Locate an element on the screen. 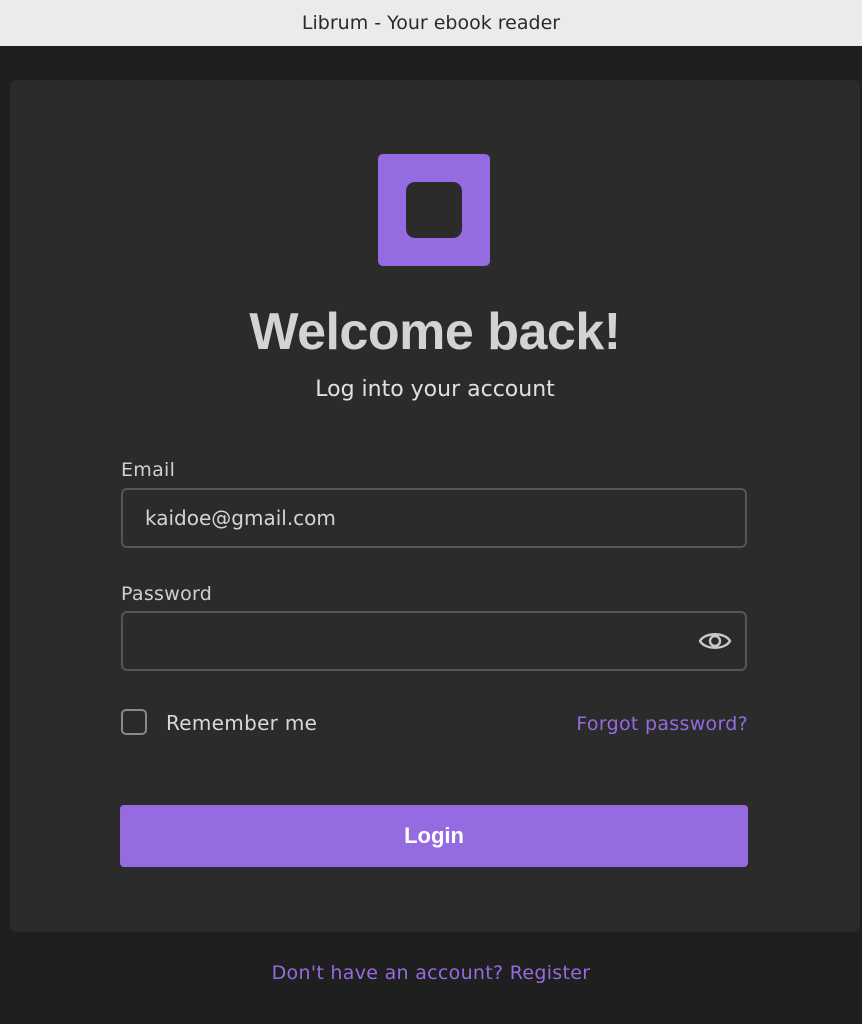 Image resolution: width=862 pixels, height=1024 pixels. password-field is located at coordinates (434, 641).